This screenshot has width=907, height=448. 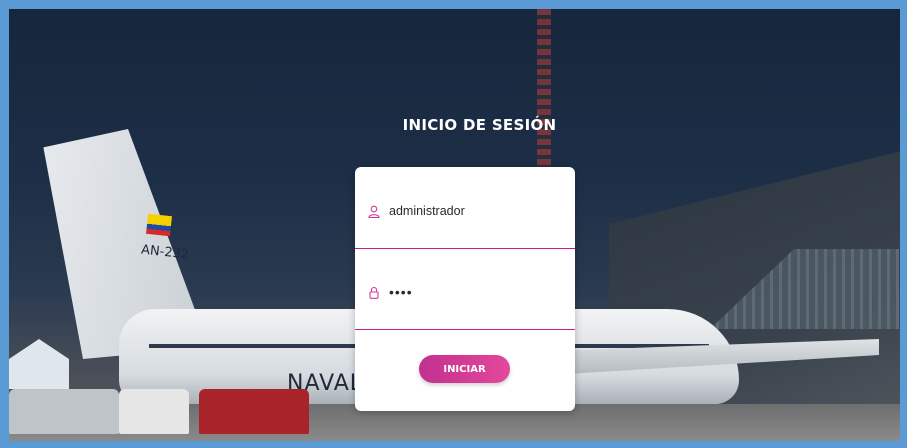 I want to click on password-value: ••••, so click(x=401, y=292).